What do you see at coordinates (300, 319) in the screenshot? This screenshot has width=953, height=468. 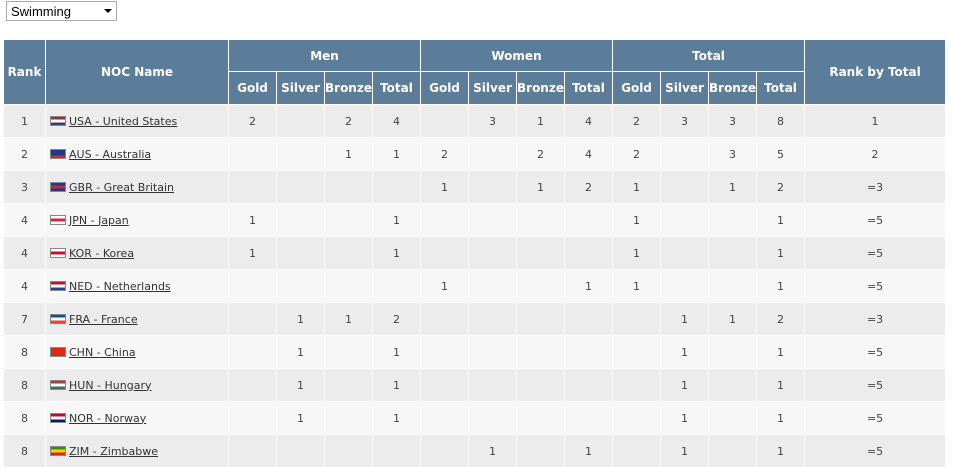 I see `men-silver-cell: 1` at bounding box center [300, 319].